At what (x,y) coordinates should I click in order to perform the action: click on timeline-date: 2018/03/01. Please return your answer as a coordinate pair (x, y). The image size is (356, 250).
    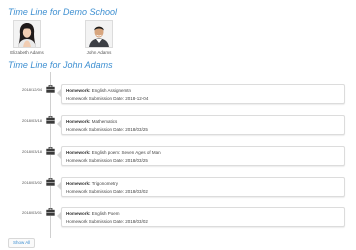
    Looking at the image, I should click on (32, 212).